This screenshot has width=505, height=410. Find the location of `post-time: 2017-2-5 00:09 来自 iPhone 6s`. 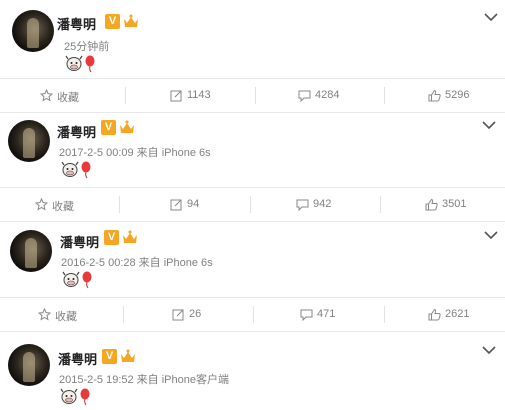

post-time: 2017-2-5 00:09 来自 iPhone 6s is located at coordinates (135, 152).